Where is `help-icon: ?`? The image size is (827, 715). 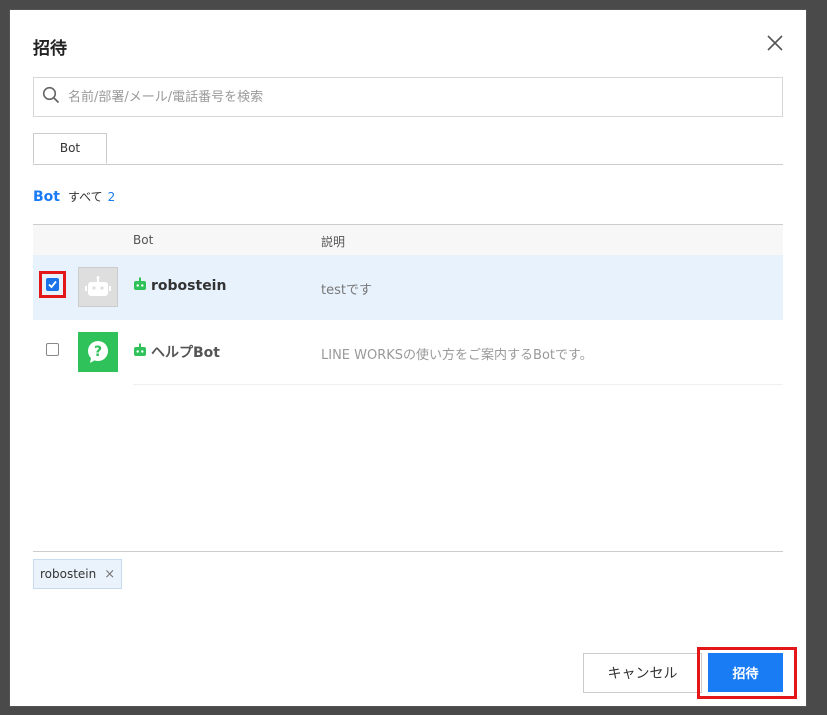
help-icon: ? is located at coordinates (98, 352).